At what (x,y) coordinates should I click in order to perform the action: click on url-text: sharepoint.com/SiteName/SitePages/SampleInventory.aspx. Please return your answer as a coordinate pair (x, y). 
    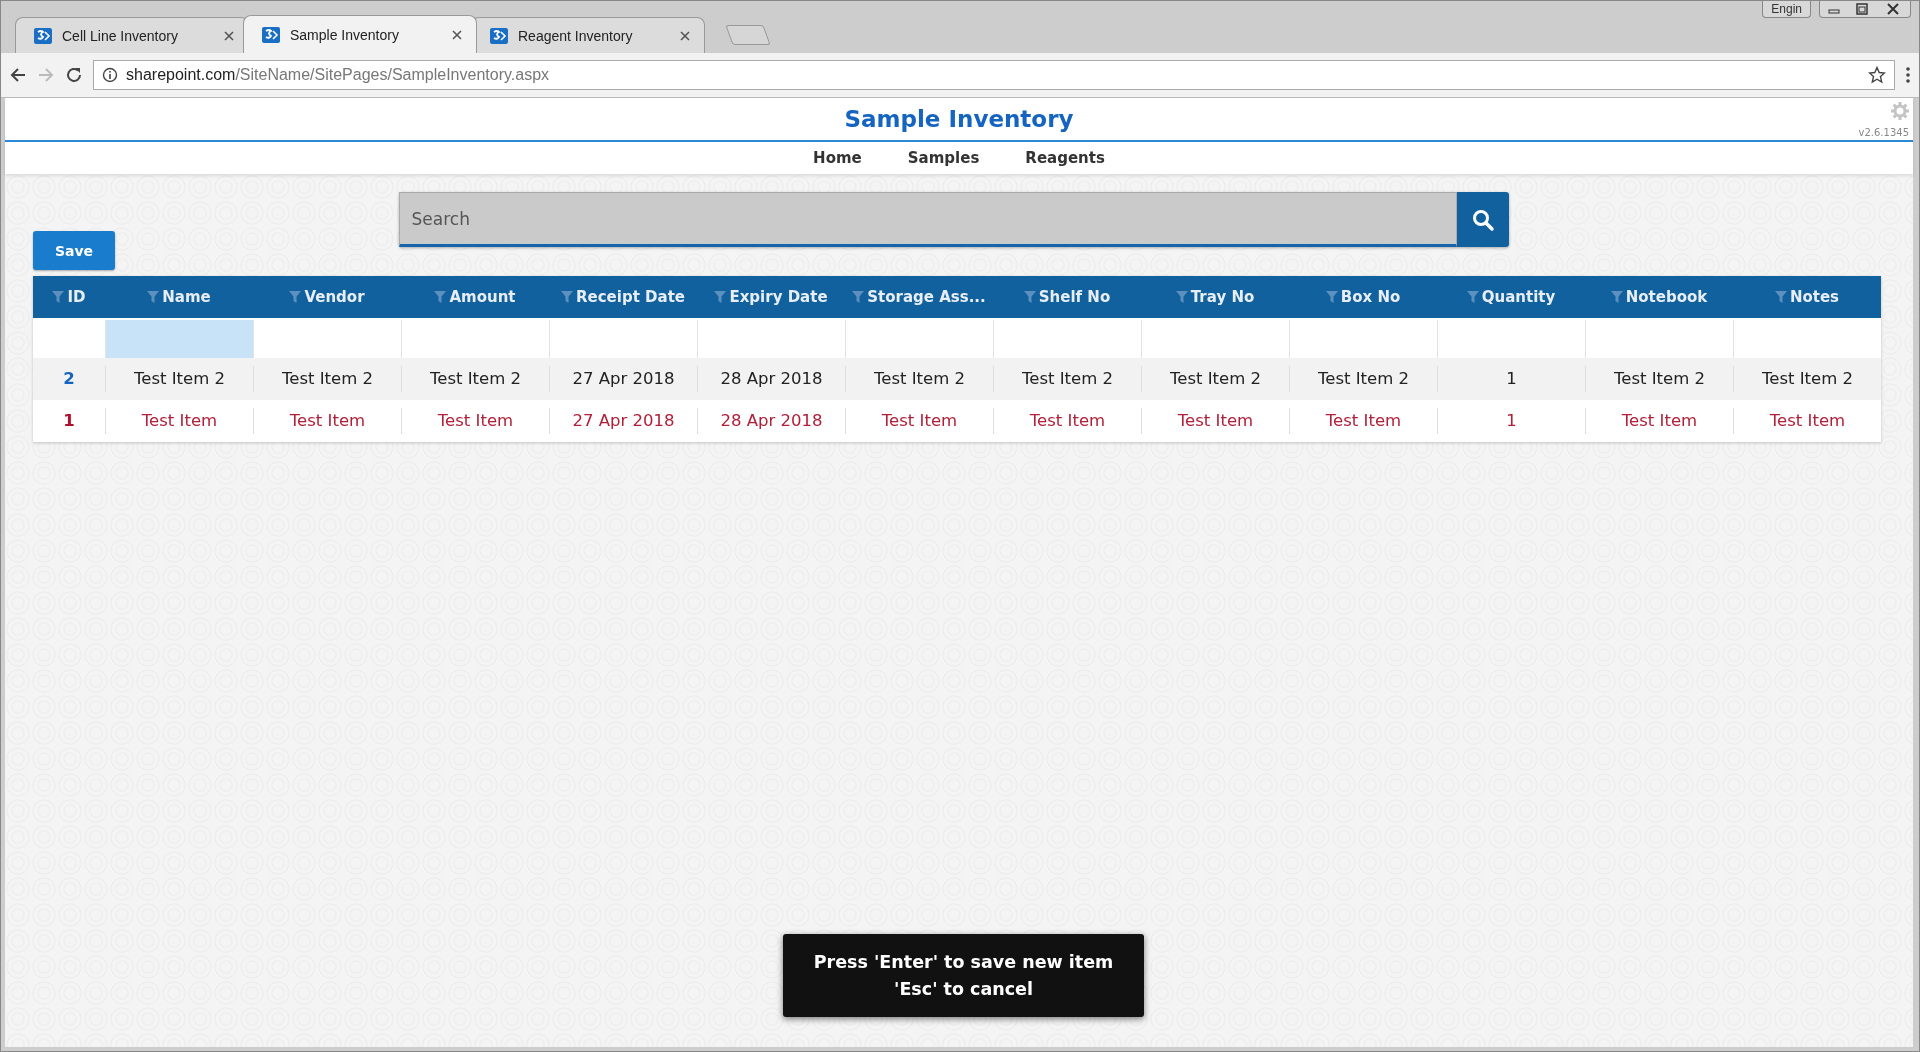
    Looking at the image, I should click on (338, 75).